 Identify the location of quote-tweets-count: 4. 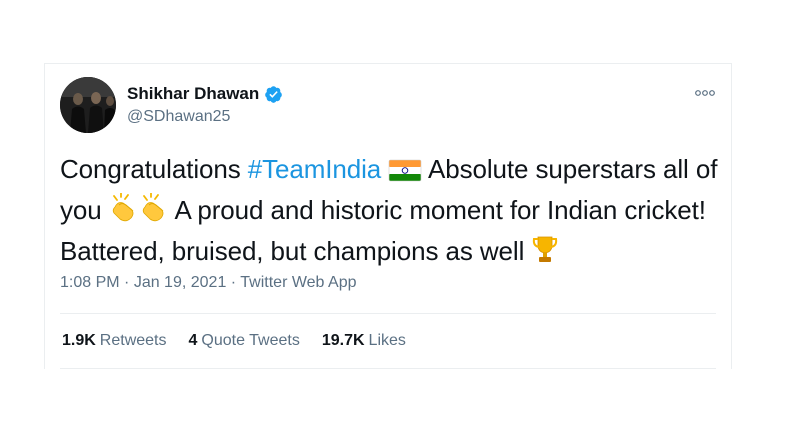
(193, 340).